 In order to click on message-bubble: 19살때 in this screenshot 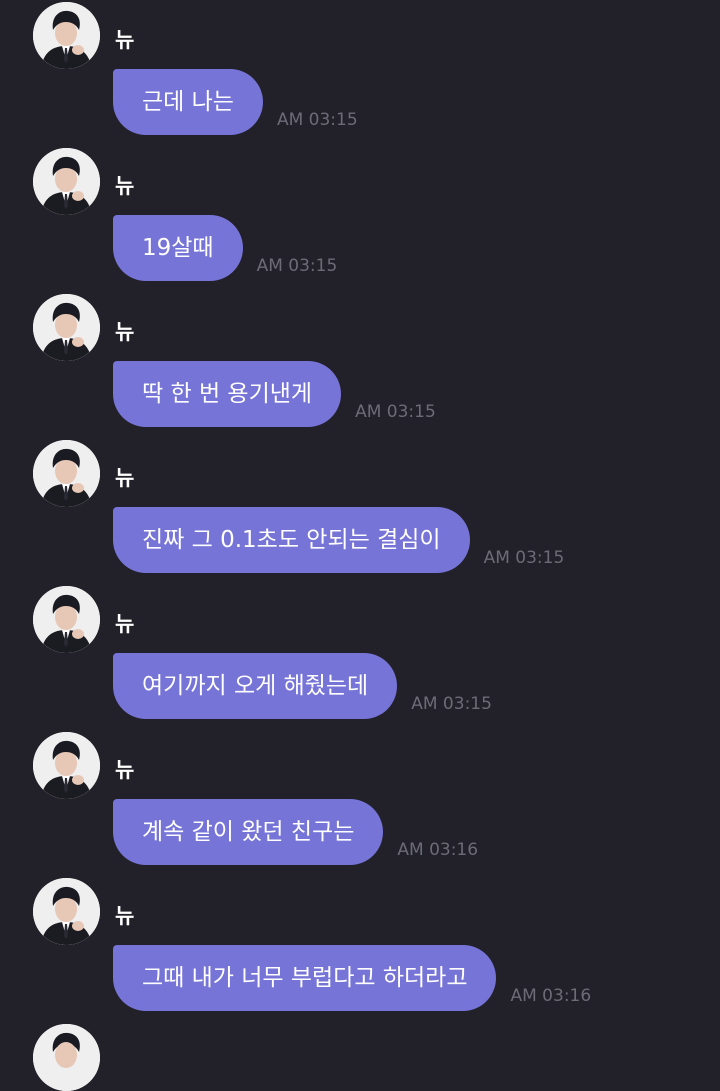, I will do `click(178, 248)`.